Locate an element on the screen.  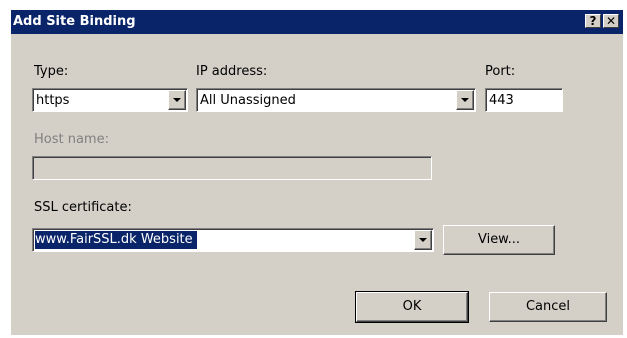
ip-address-select: All Unassigned is located at coordinates (336, 100).